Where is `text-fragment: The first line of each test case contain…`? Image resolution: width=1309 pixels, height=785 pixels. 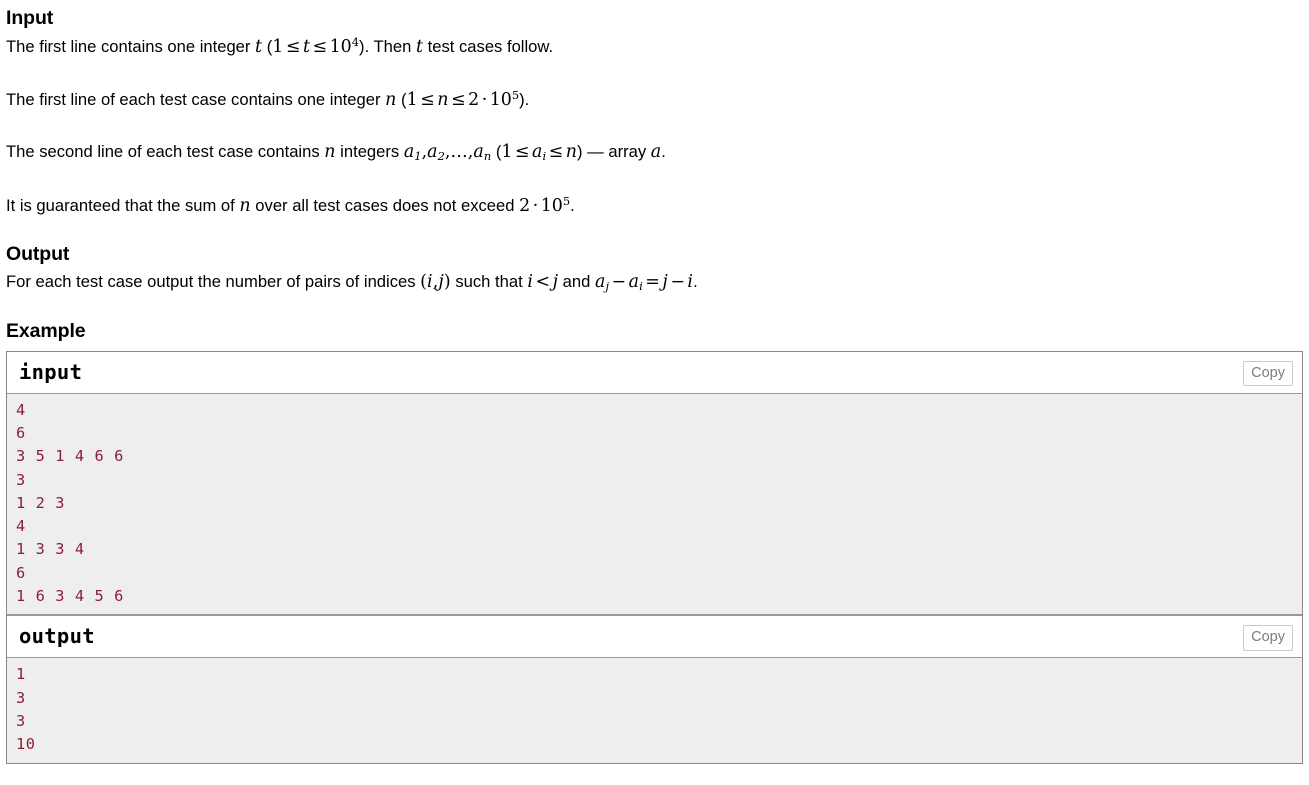
text-fragment: The first line of each test case contain… is located at coordinates (196, 100).